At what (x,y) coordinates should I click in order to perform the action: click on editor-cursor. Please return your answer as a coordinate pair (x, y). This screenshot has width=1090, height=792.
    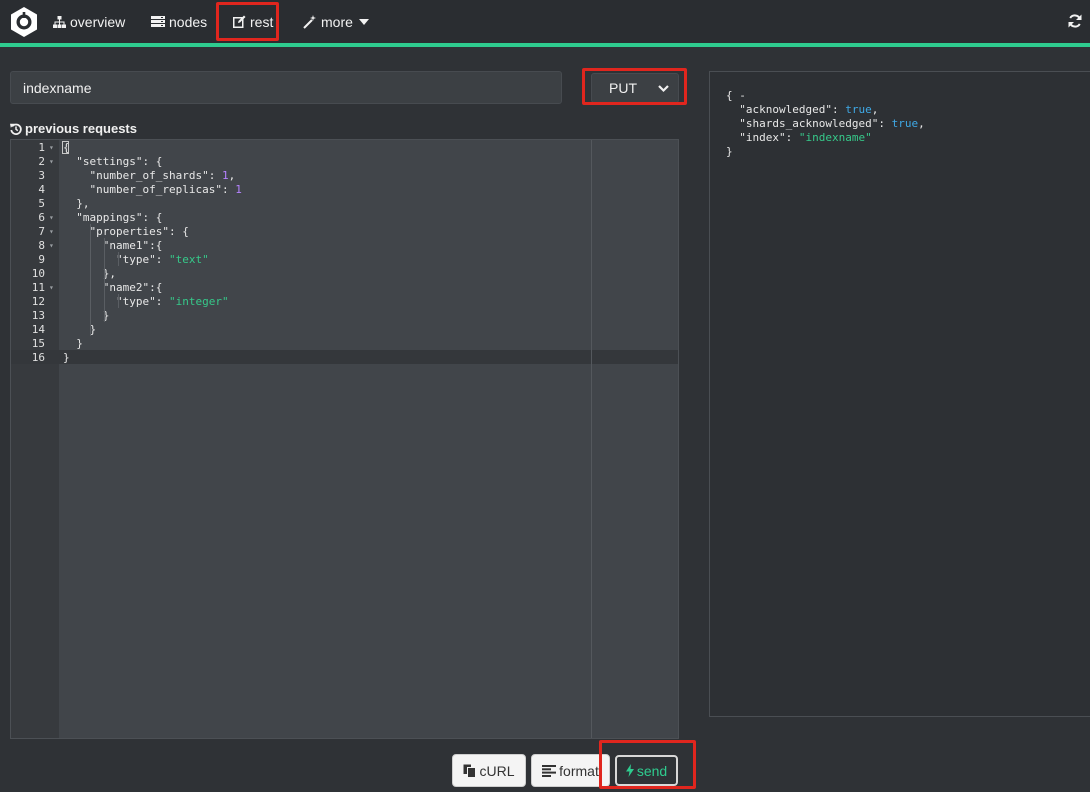
    Looking at the image, I should click on (65, 147).